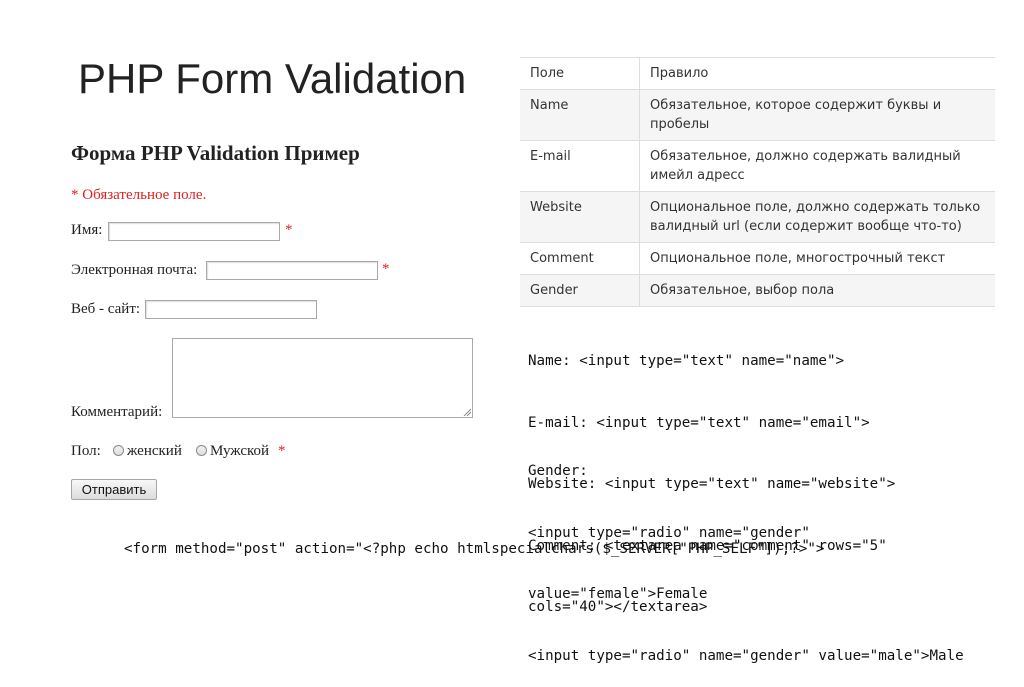 The height and width of the screenshot is (687, 1024). Describe the element at coordinates (580, 290) in the screenshot. I see `row-field: Gender` at that location.